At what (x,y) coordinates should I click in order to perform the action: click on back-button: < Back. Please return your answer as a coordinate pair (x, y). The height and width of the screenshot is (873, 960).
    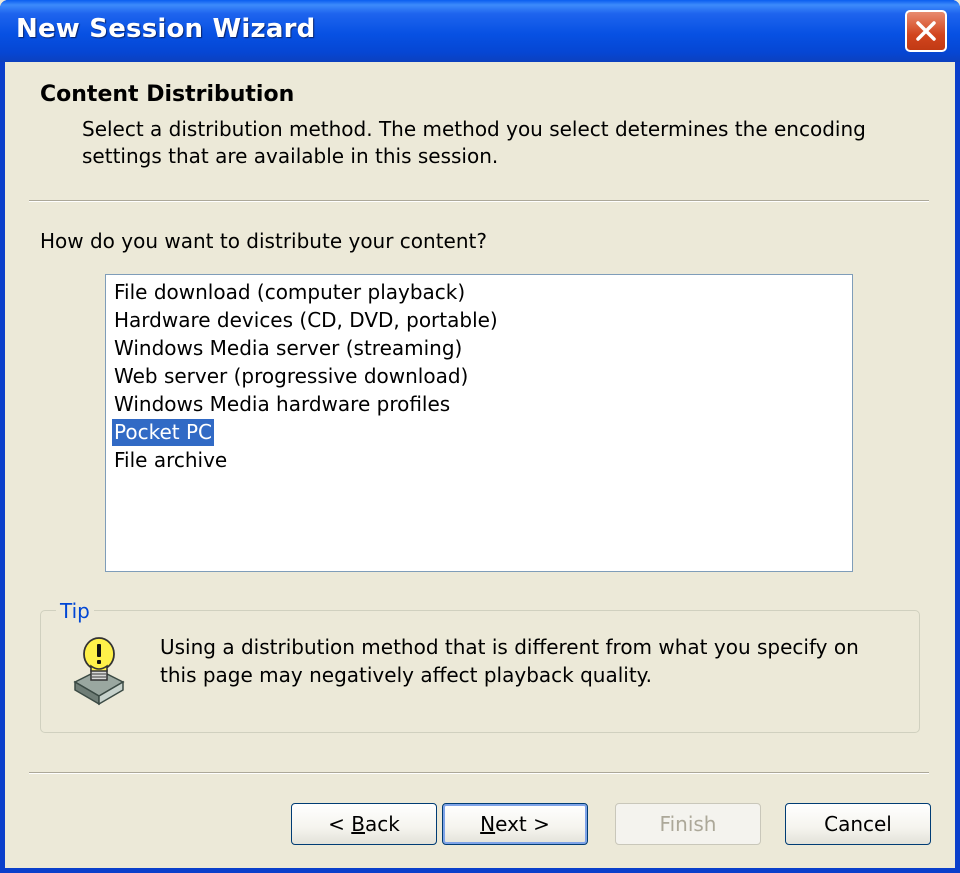
    Looking at the image, I should click on (364, 824).